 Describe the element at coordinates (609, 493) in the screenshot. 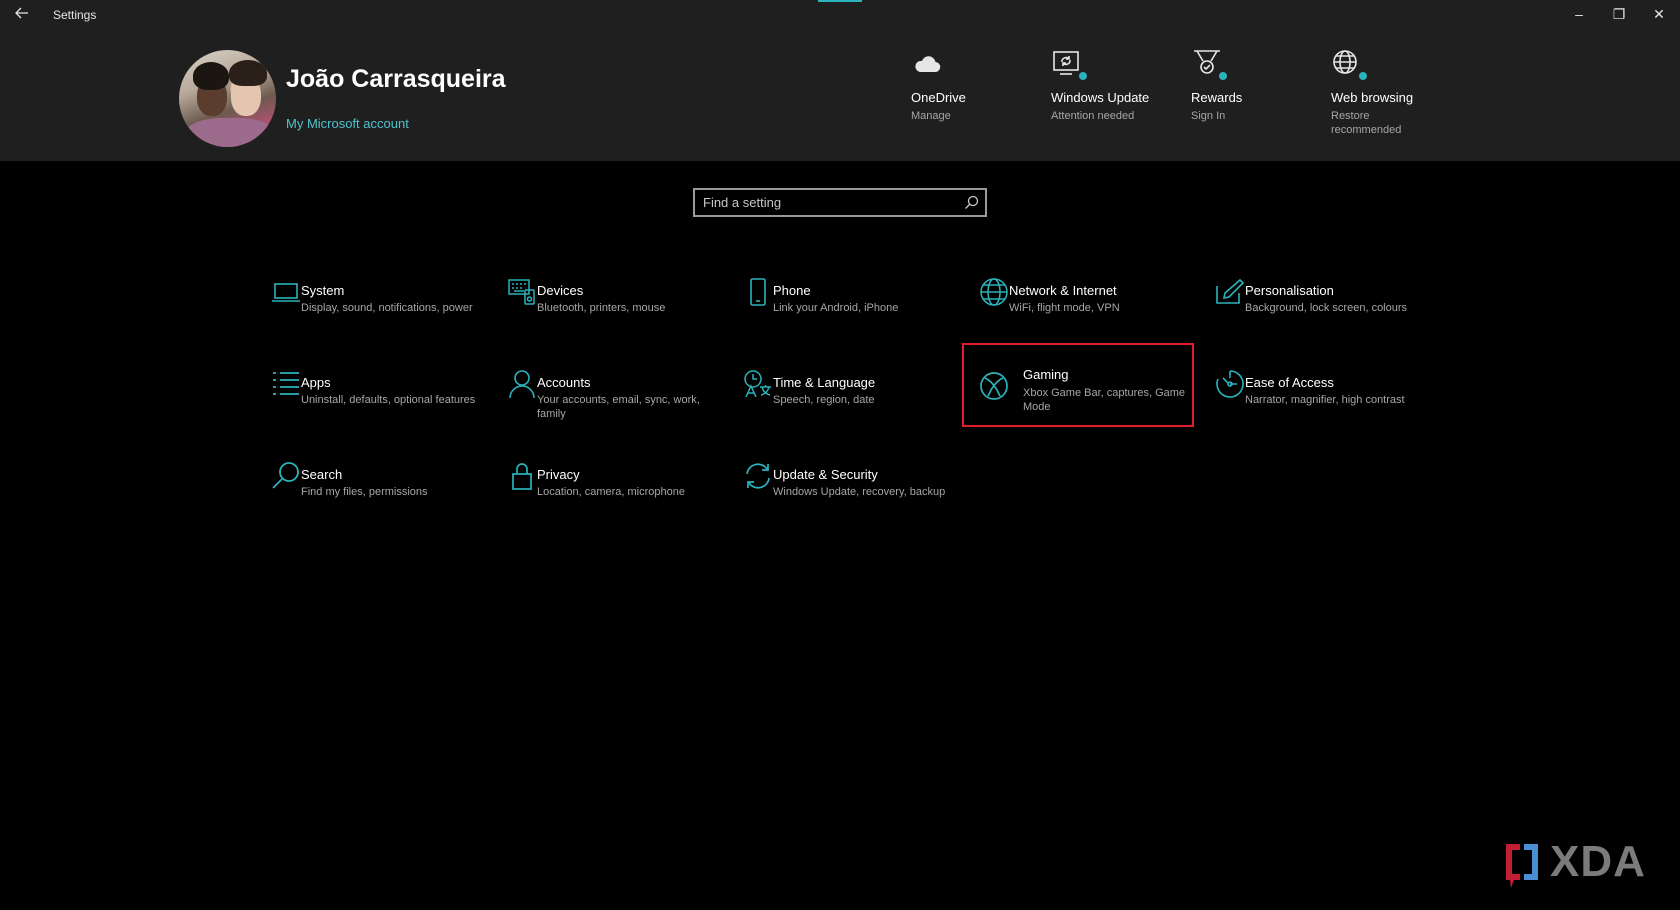

I see `settings-category-privacy: Privacy Location, camera, microphone` at that location.